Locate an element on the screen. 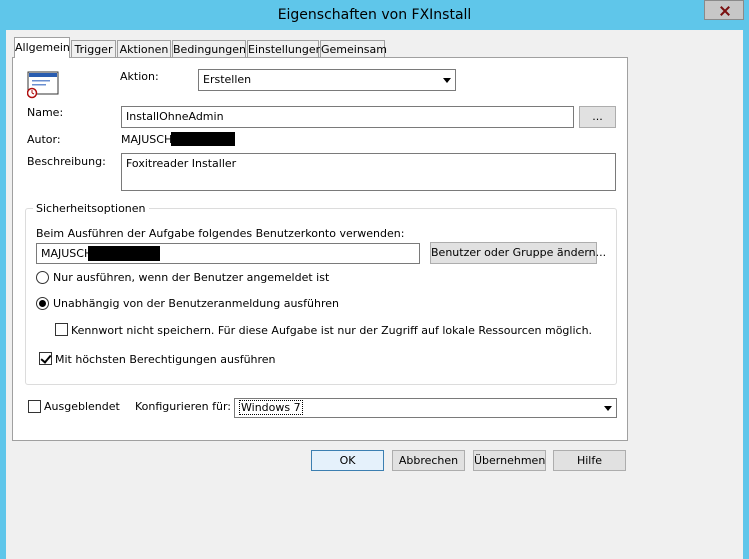  hidden-checkbox is located at coordinates (34, 406).